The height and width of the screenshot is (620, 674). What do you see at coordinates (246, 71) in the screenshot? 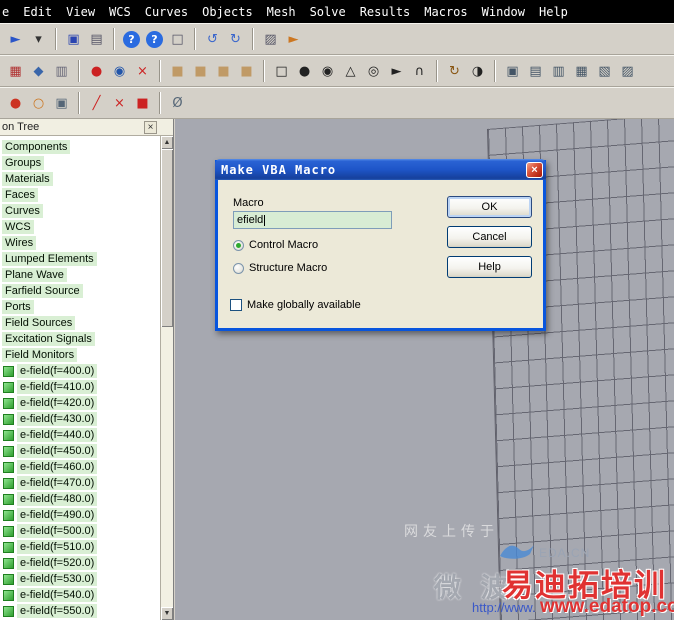
I see `solid-icon: ■` at bounding box center [246, 71].